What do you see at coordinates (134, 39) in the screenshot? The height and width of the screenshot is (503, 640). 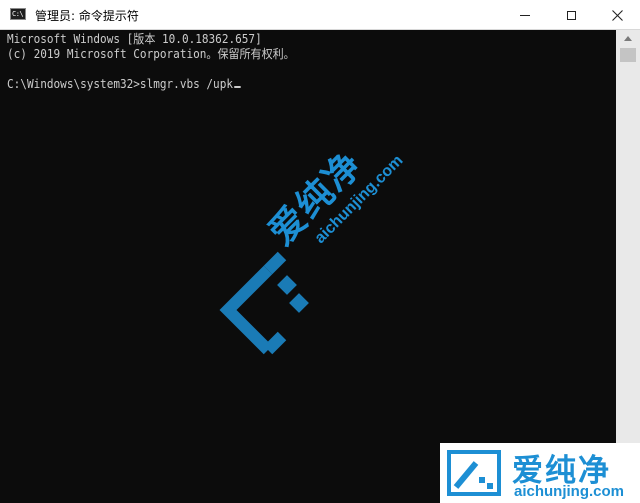 I see `console-line-version: Microsoft Windows [版本 10.0.18362.657]` at bounding box center [134, 39].